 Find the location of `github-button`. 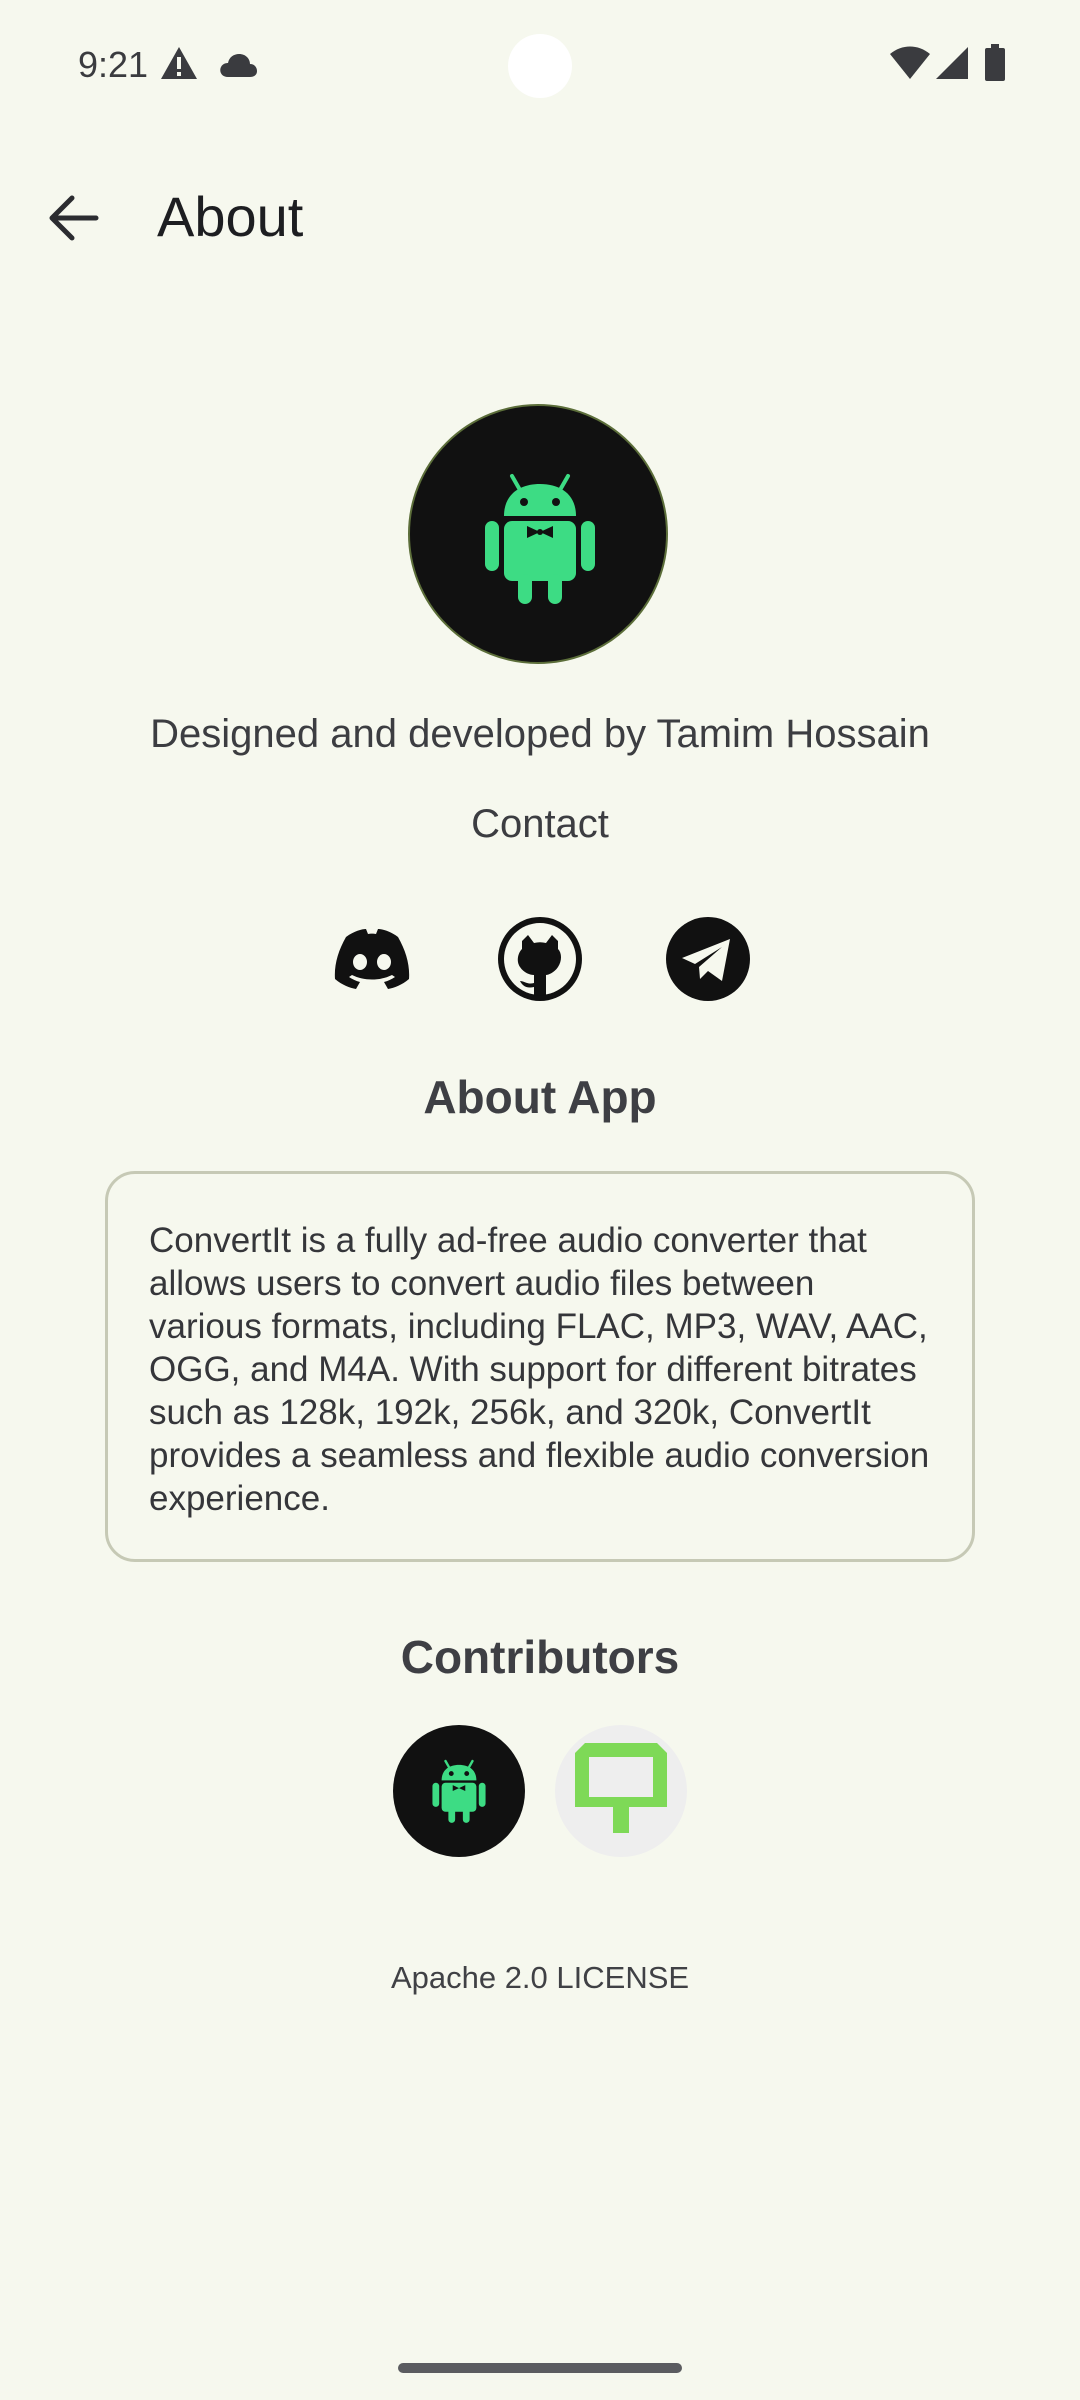

github-button is located at coordinates (540, 959).